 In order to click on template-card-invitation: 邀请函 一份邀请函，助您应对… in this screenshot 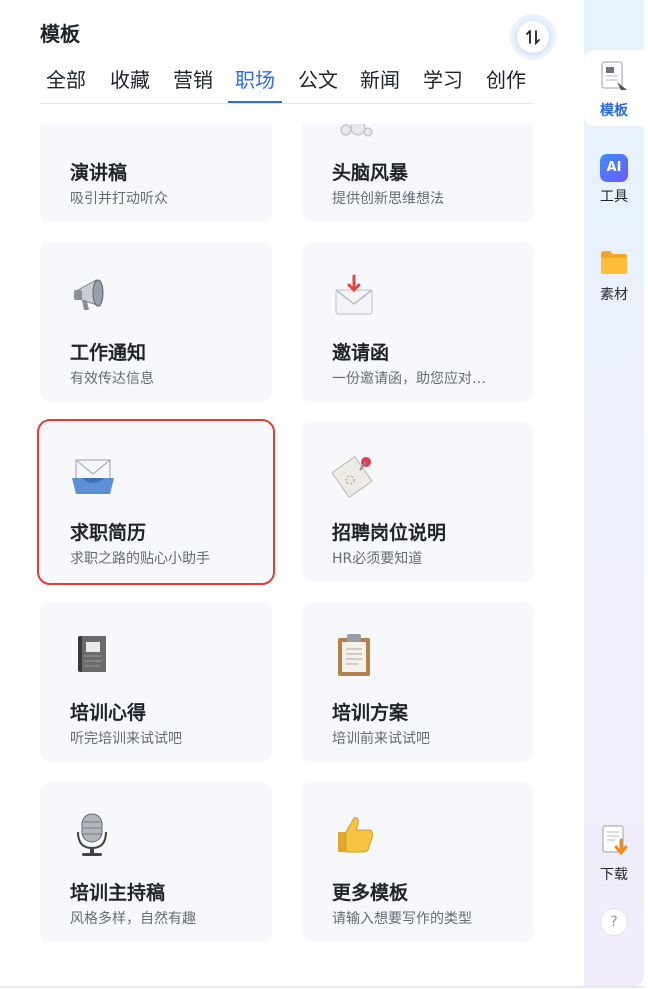, I will do `click(418, 322)`.